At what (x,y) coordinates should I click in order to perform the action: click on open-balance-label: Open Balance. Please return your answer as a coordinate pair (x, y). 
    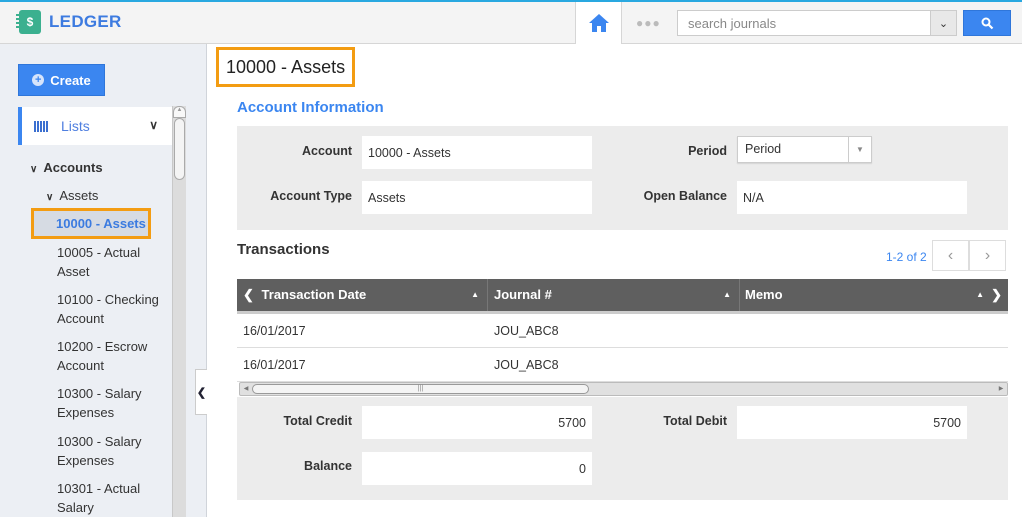
    Looking at the image, I should click on (685, 196).